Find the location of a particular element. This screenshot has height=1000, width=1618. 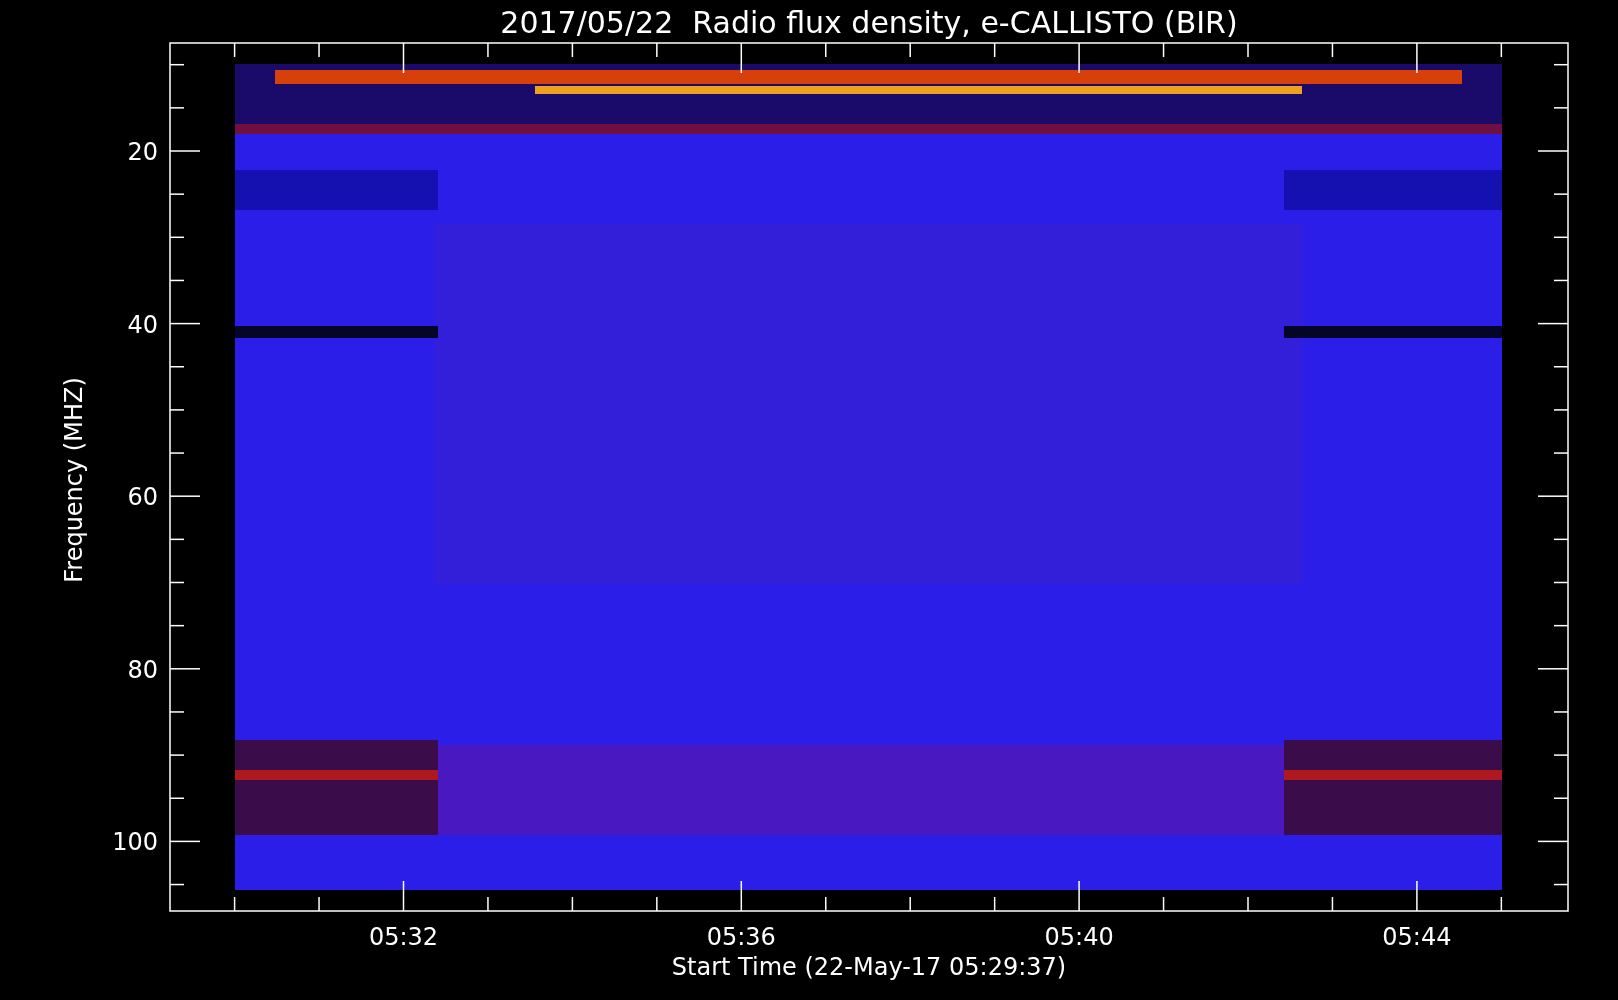

tick-label: 05:32 is located at coordinates (403, 937).